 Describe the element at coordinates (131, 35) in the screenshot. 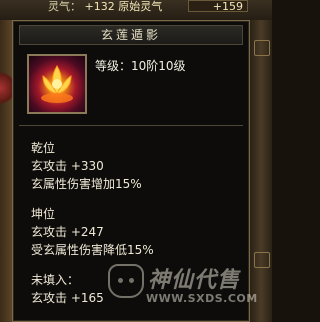

I see `tooltip-title: 玄莲遁影` at that location.